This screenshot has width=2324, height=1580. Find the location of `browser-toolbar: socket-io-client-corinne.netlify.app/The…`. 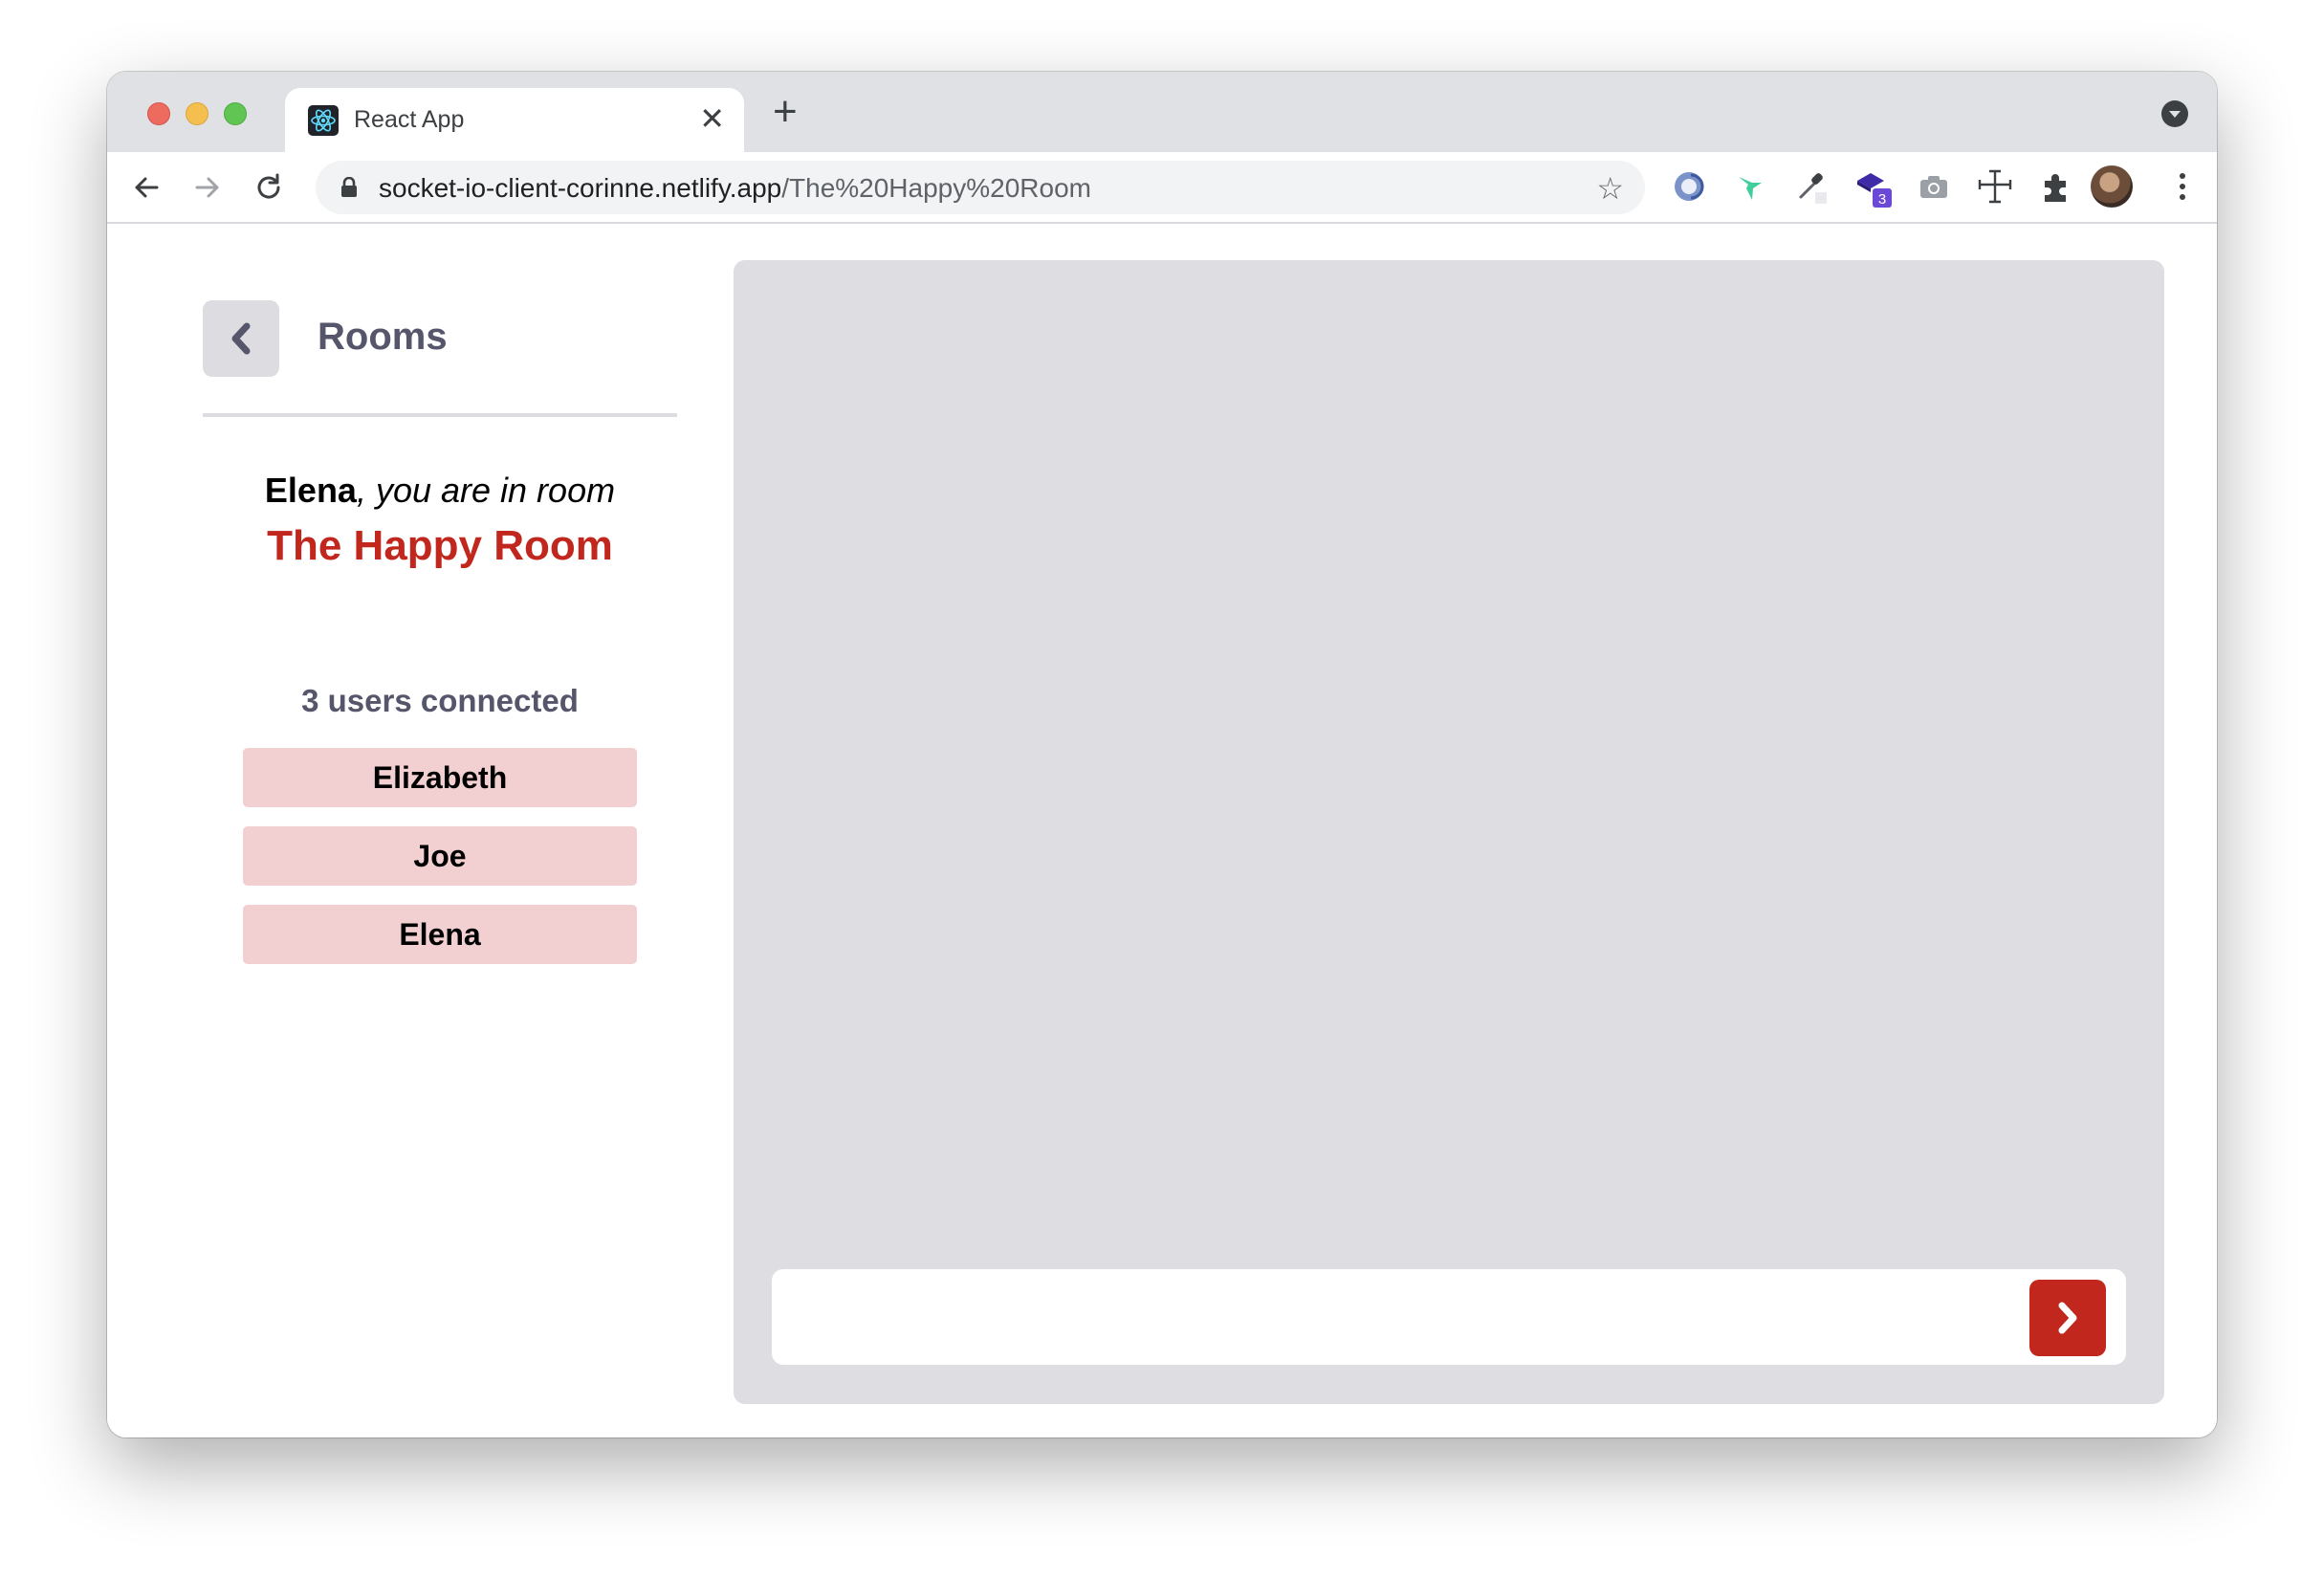

browser-toolbar: socket-io-client-corinne.netlify.app/The… is located at coordinates (1162, 188).